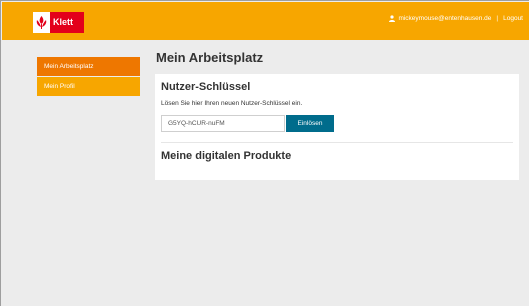 This screenshot has height=306, width=529. I want to click on klett-logo-icon, so click(41, 22).